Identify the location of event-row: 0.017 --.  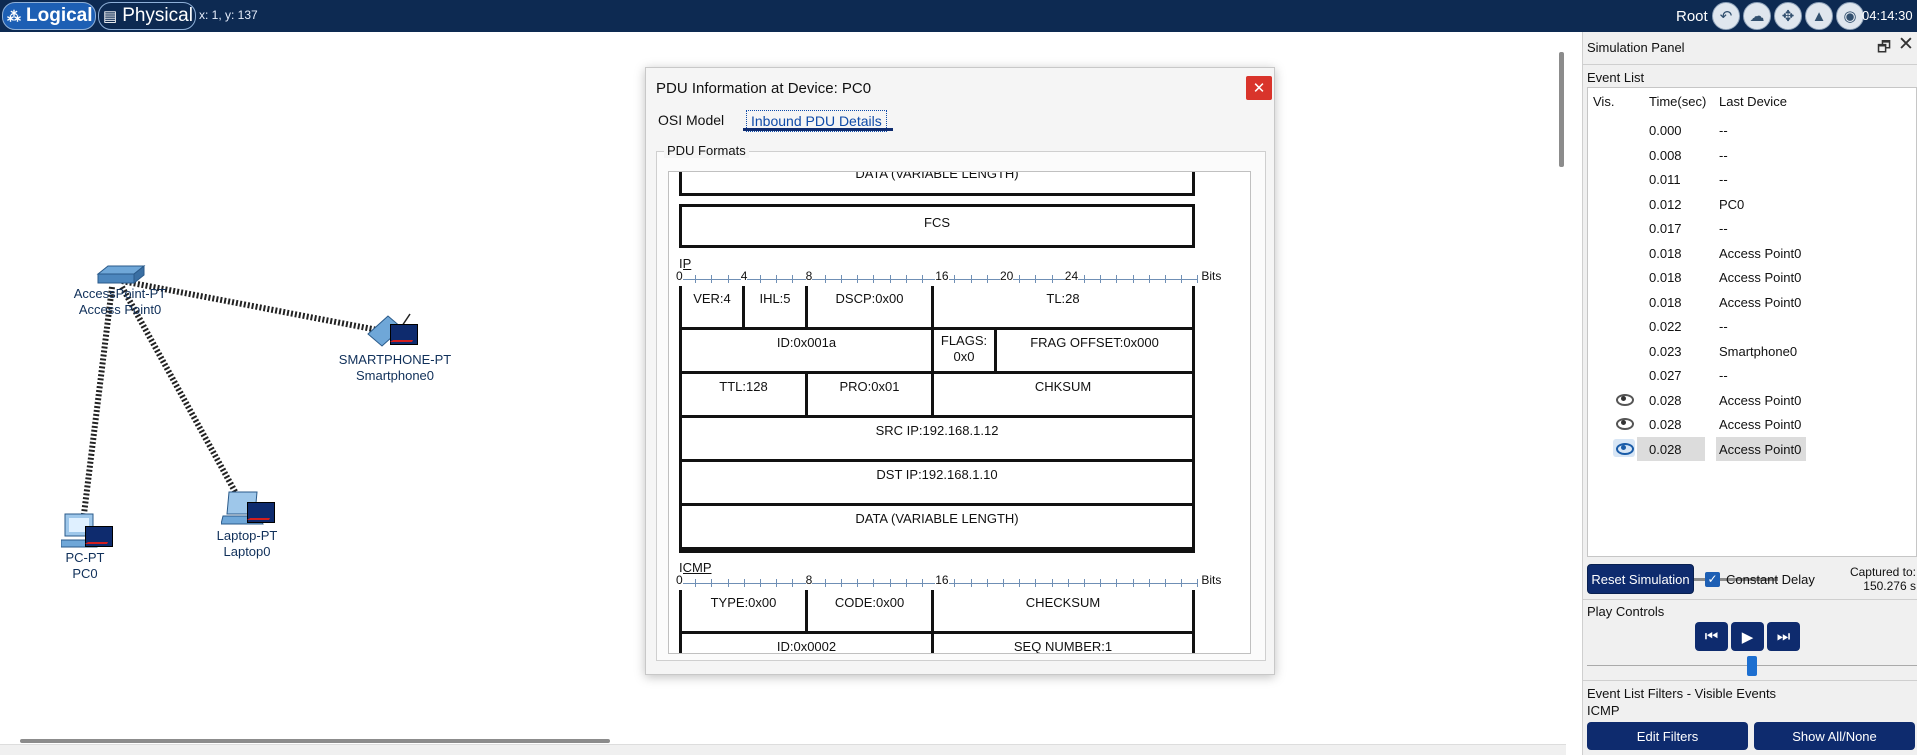
(1763, 228).